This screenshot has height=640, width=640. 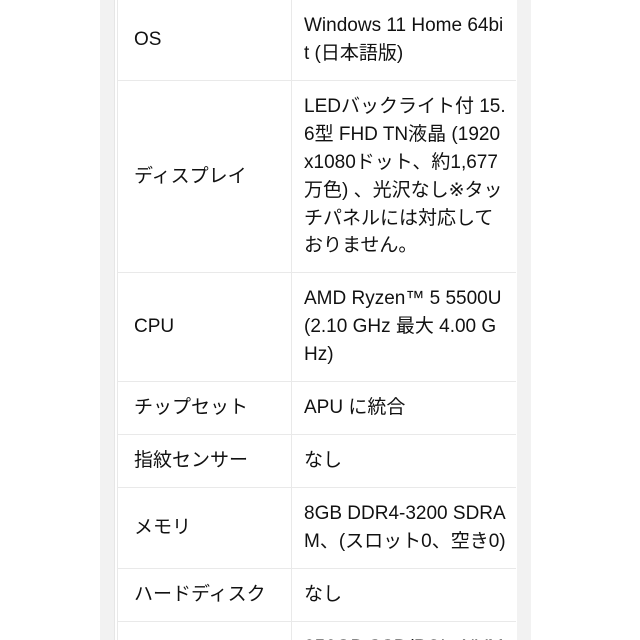 What do you see at coordinates (204, 176) in the screenshot?
I see `spec-label-display: ディスプレイ` at bounding box center [204, 176].